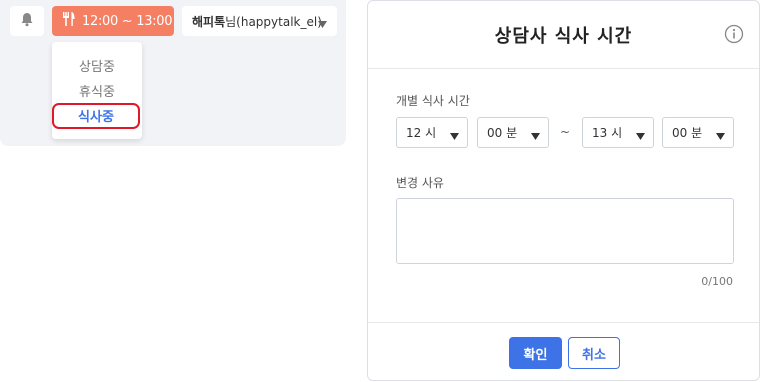 The image size is (761, 382). What do you see at coordinates (607, 133) in the screenshot?
I see `end-hour-value: 13 시` at bounding box center [607, 133].